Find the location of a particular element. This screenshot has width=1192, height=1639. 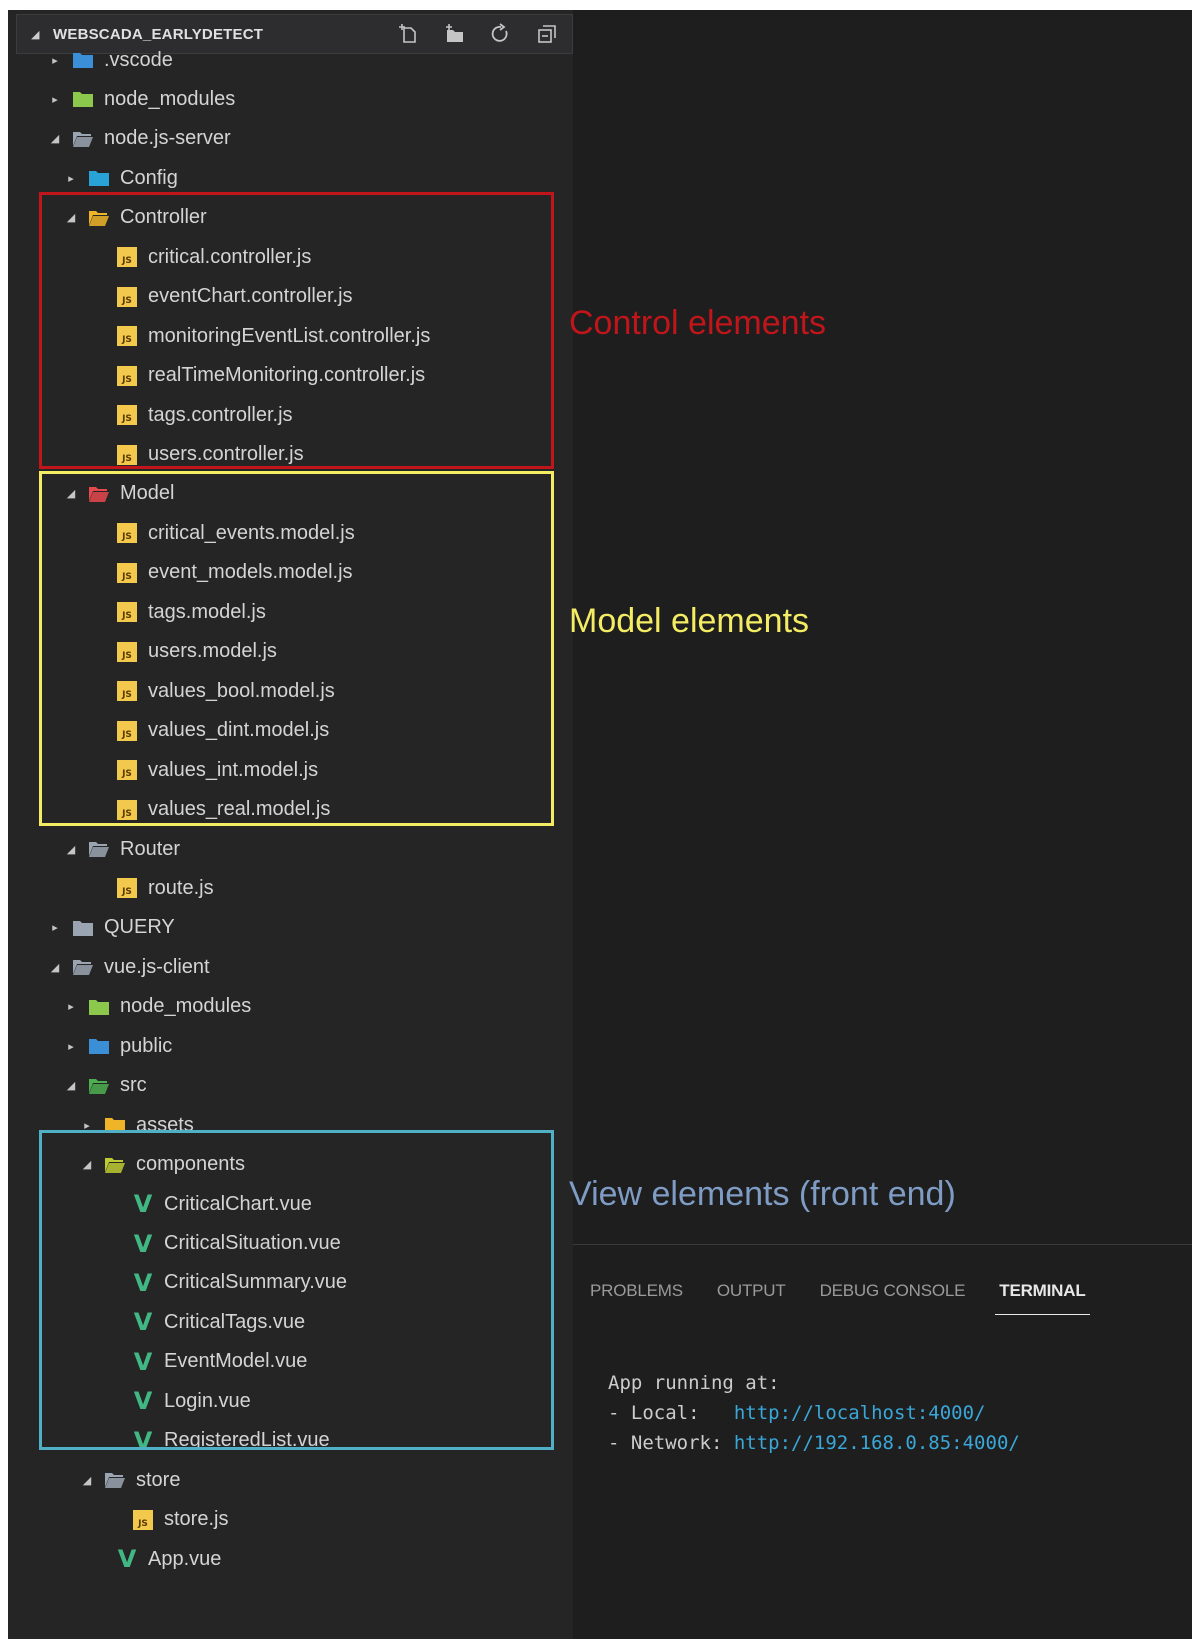

folder-public: ▸ public is located at coordinates (290, 1046).